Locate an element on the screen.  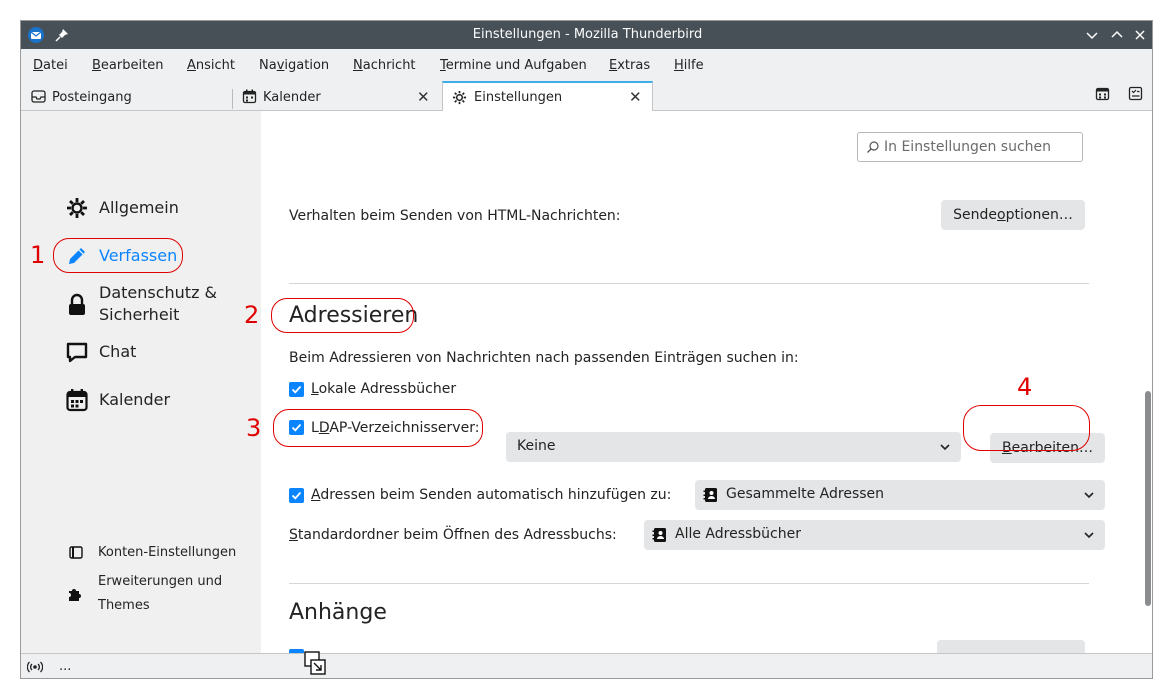
menu-extras: Extras is located at coordinates (629, 65).